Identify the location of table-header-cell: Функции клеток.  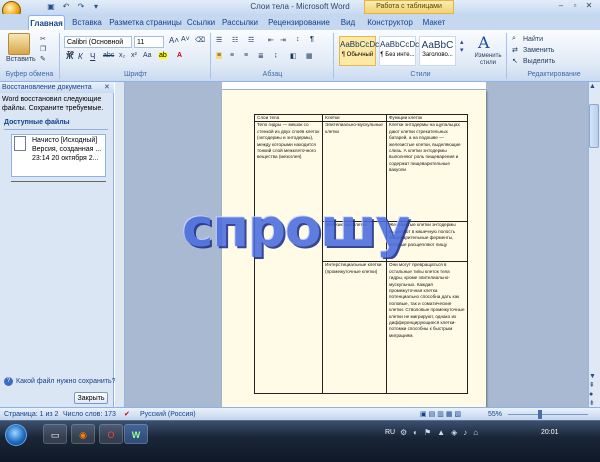
(427, 118).